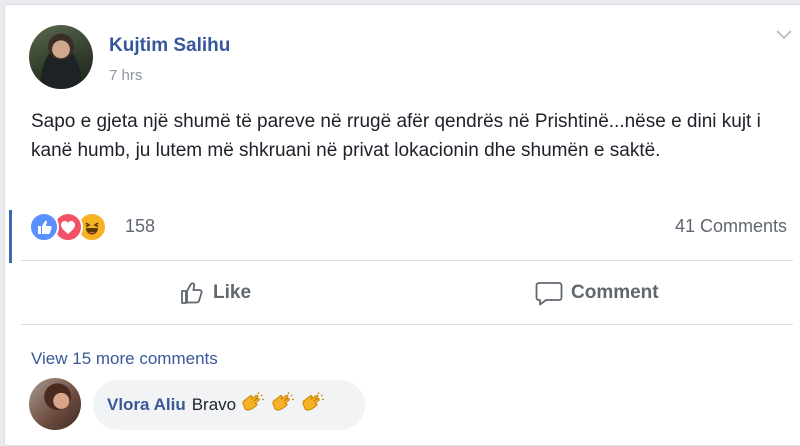 Image resolution: width=800 pixels, height=446 pixels. What do you see at coordinates (232, 292) in the screenshot?
I see `like-label: Like` at bounding box center [232, 292].